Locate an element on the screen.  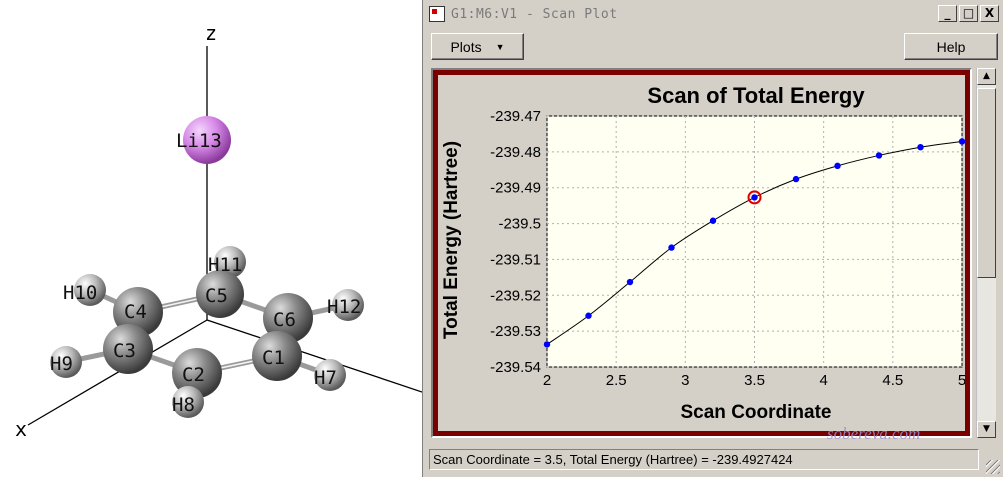
atom-label-c1: C1 is located at coordinates (273, 358).